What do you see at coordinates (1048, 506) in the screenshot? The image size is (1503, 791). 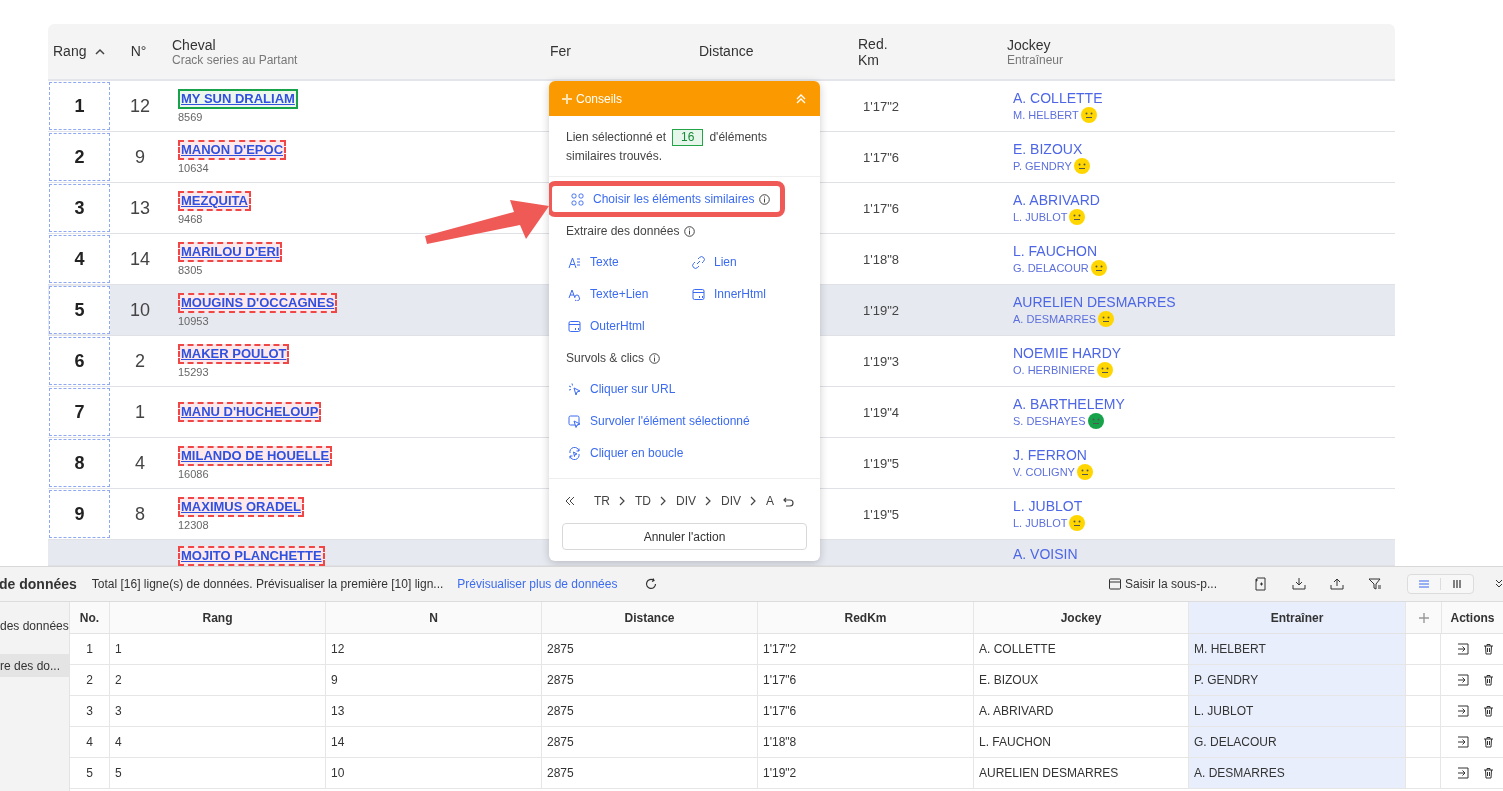 I see `jockey-link: L. JUBLOT` at bounding box center [1048, 506].